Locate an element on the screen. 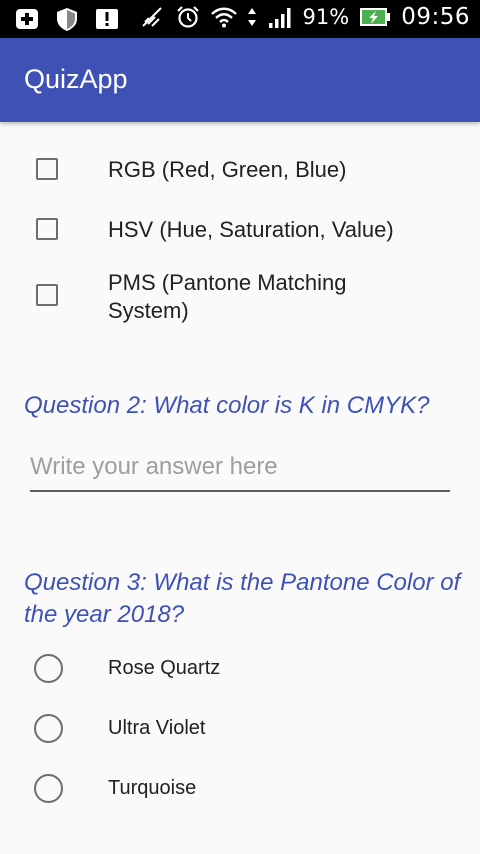 This screenshot has width=480, height=854. question-2-text: Question 2: What color is K in CMYK? is located at coordinates (227, 405).